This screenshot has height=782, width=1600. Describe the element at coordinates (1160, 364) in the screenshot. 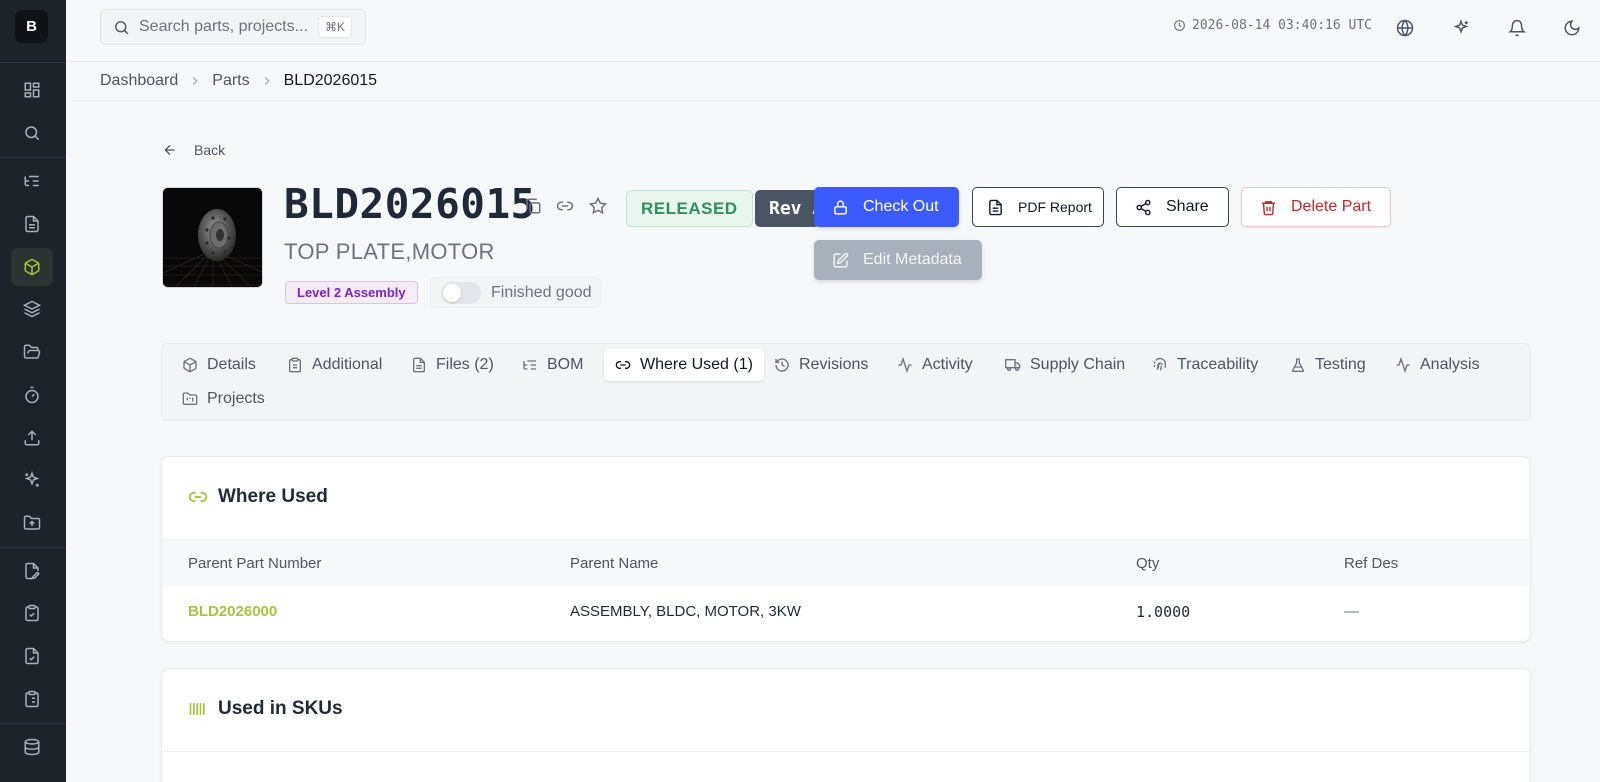

I see `fingerprint-icon` at that location.